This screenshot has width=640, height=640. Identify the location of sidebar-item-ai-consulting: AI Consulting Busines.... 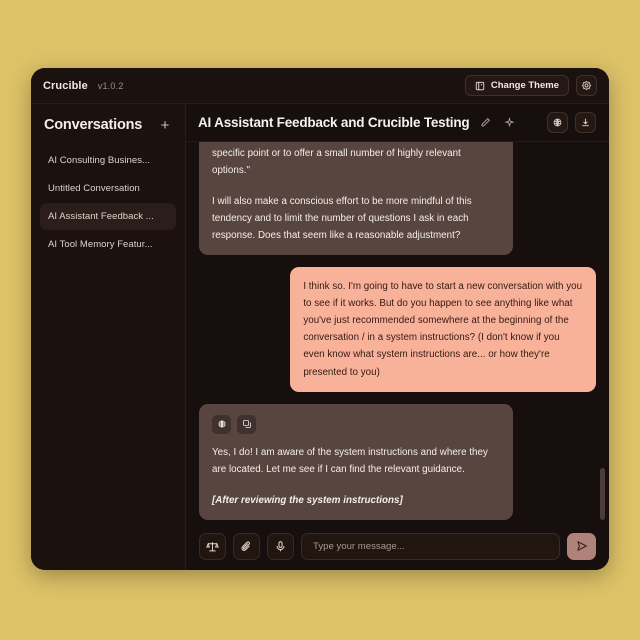
(108, 160).